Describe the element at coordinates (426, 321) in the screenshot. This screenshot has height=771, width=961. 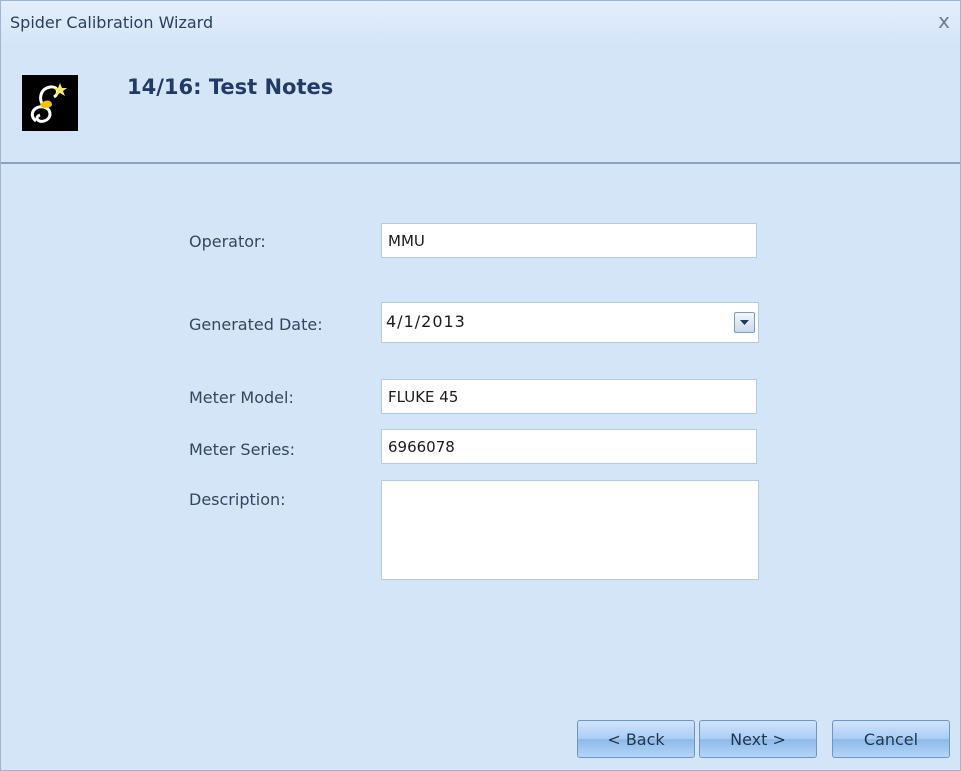
I see `generated-date-value: 4/1/2013` at that location.